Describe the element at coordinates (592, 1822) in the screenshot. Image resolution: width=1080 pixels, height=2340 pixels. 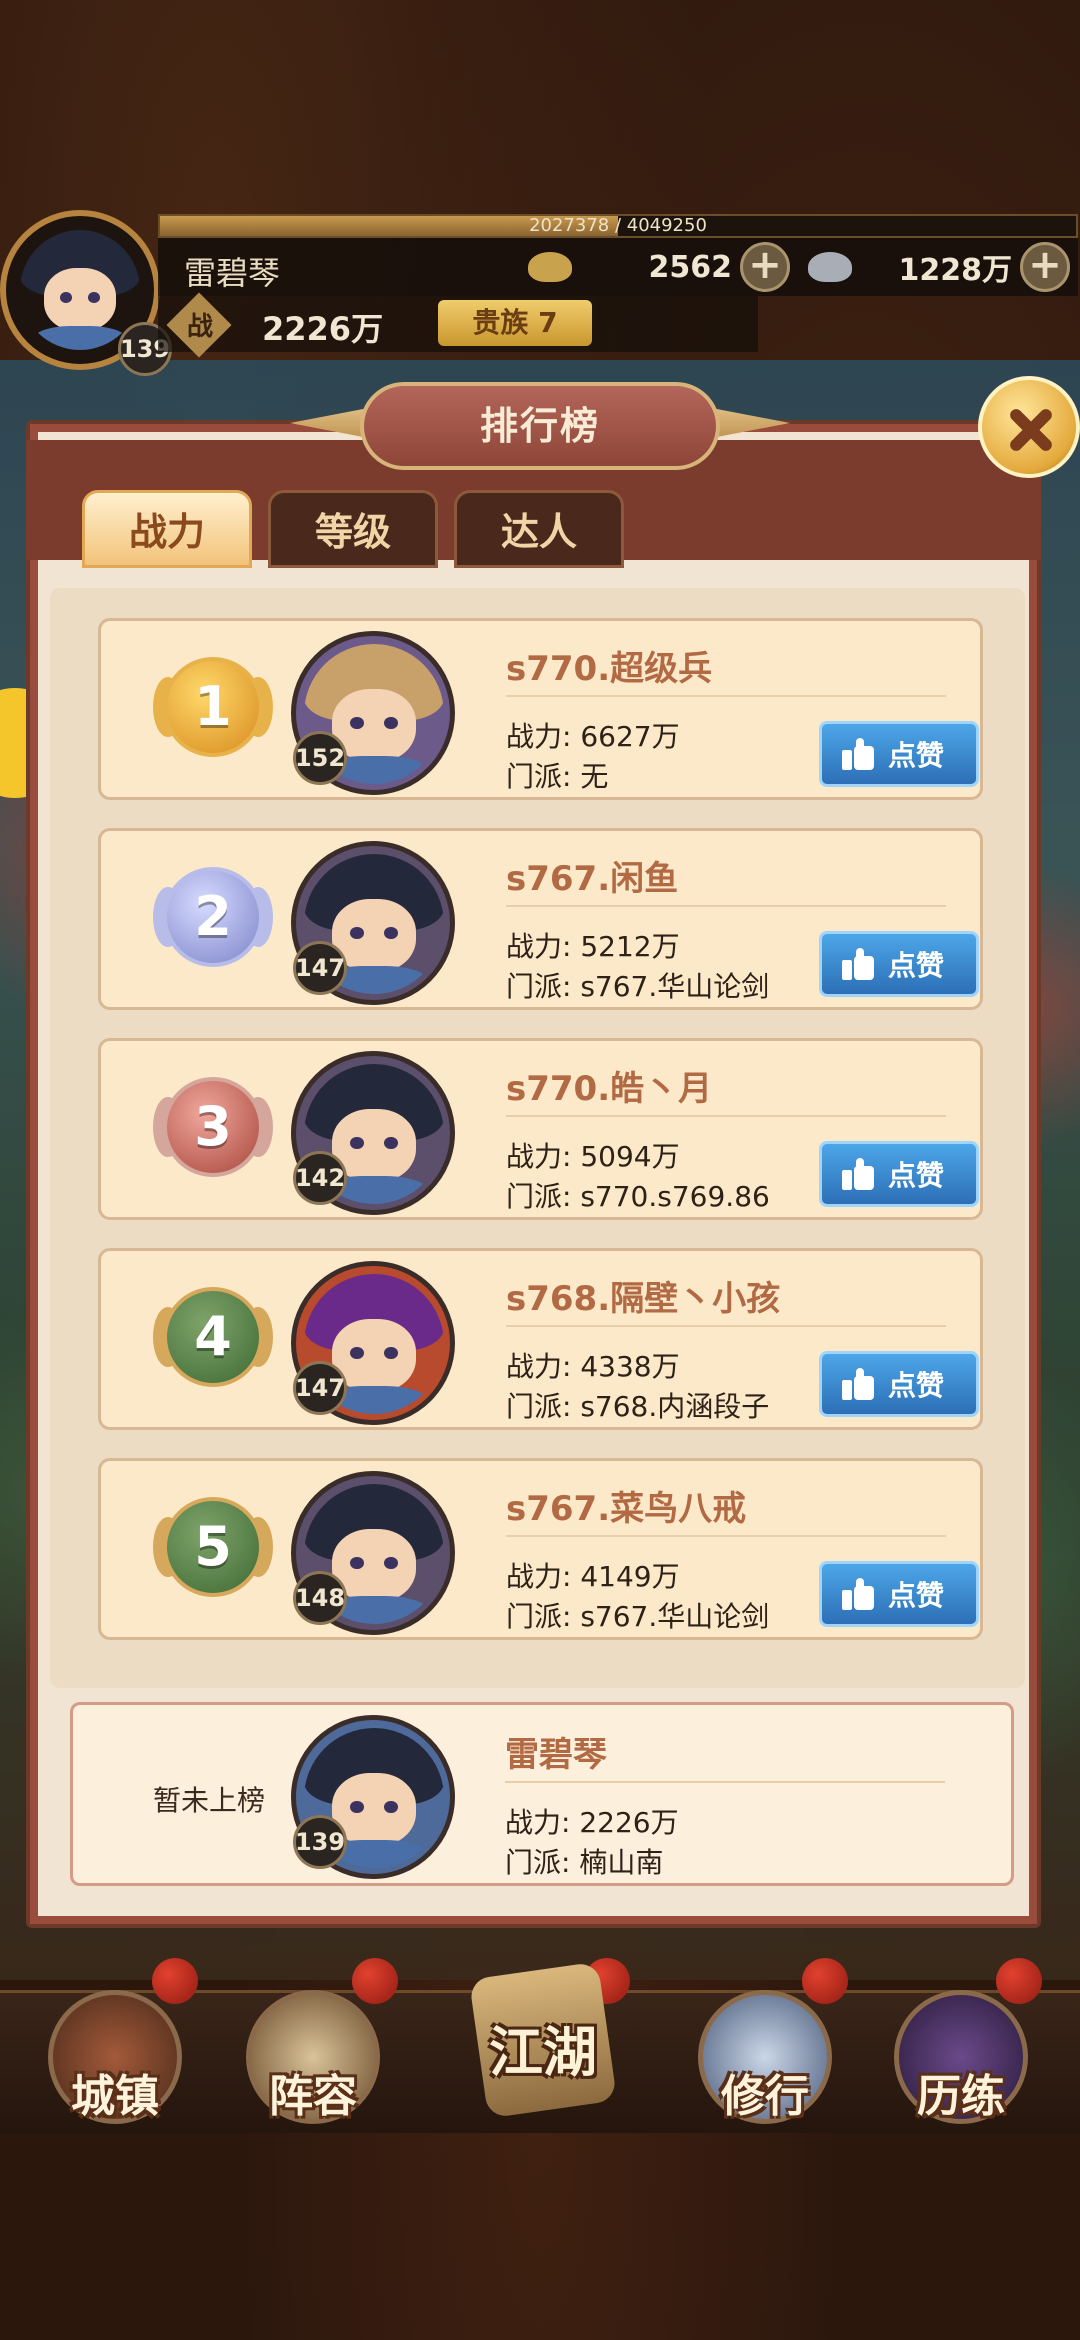
I see `my-power: 战力: 2226万` at that location.